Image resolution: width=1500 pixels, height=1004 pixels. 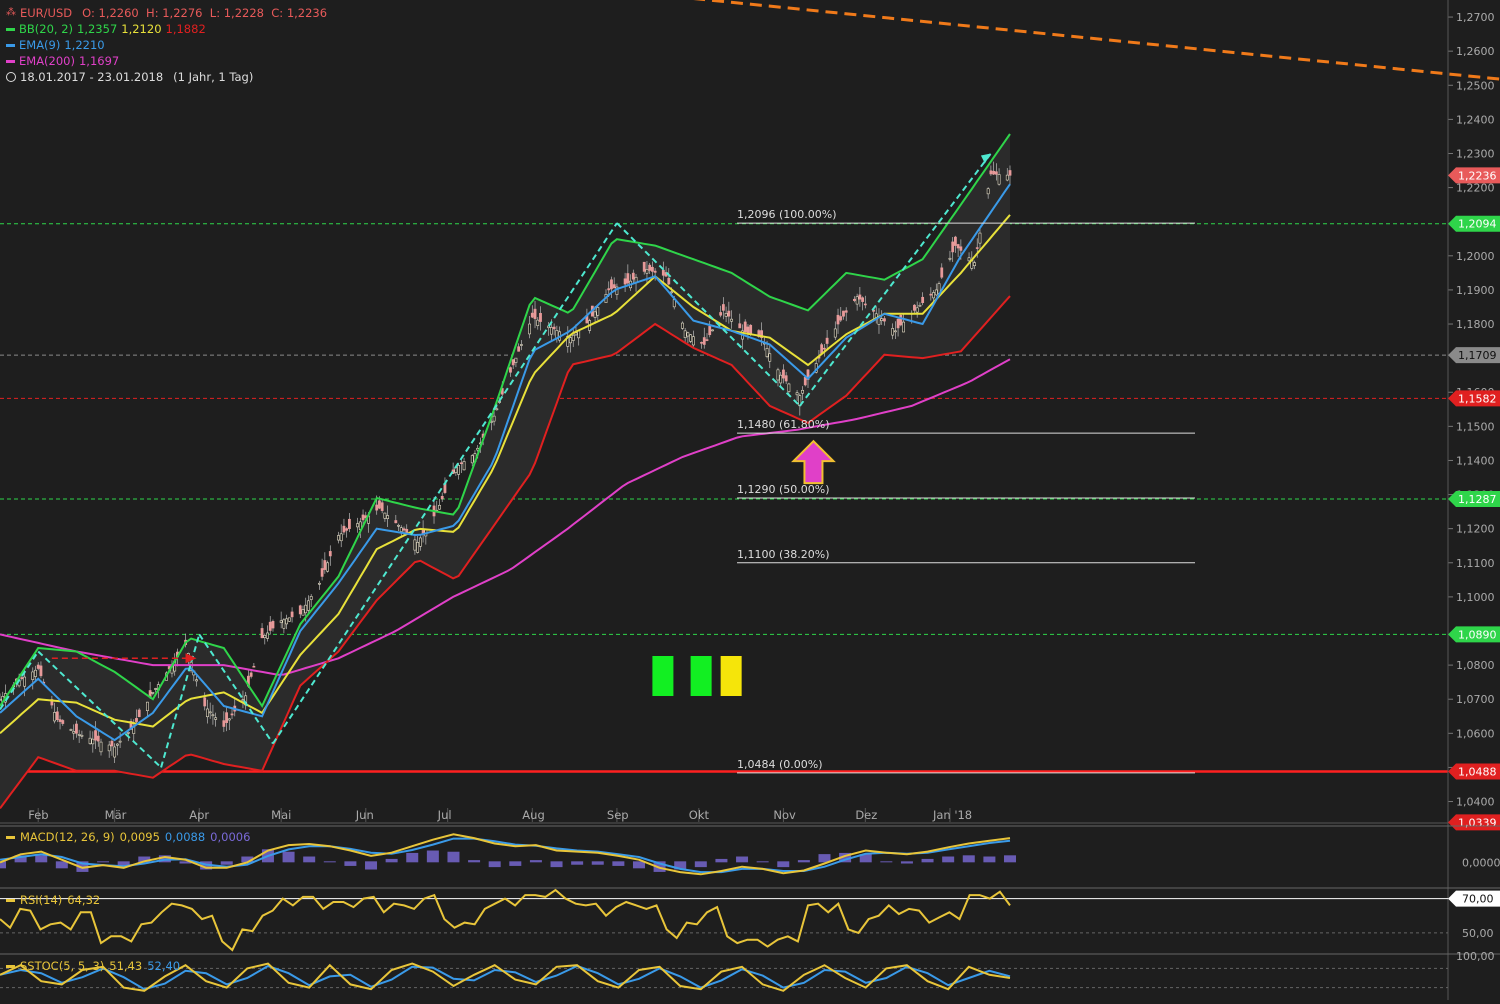 I want to click on legend-bb-mid: 1,2120, so click(x=141, y=29).